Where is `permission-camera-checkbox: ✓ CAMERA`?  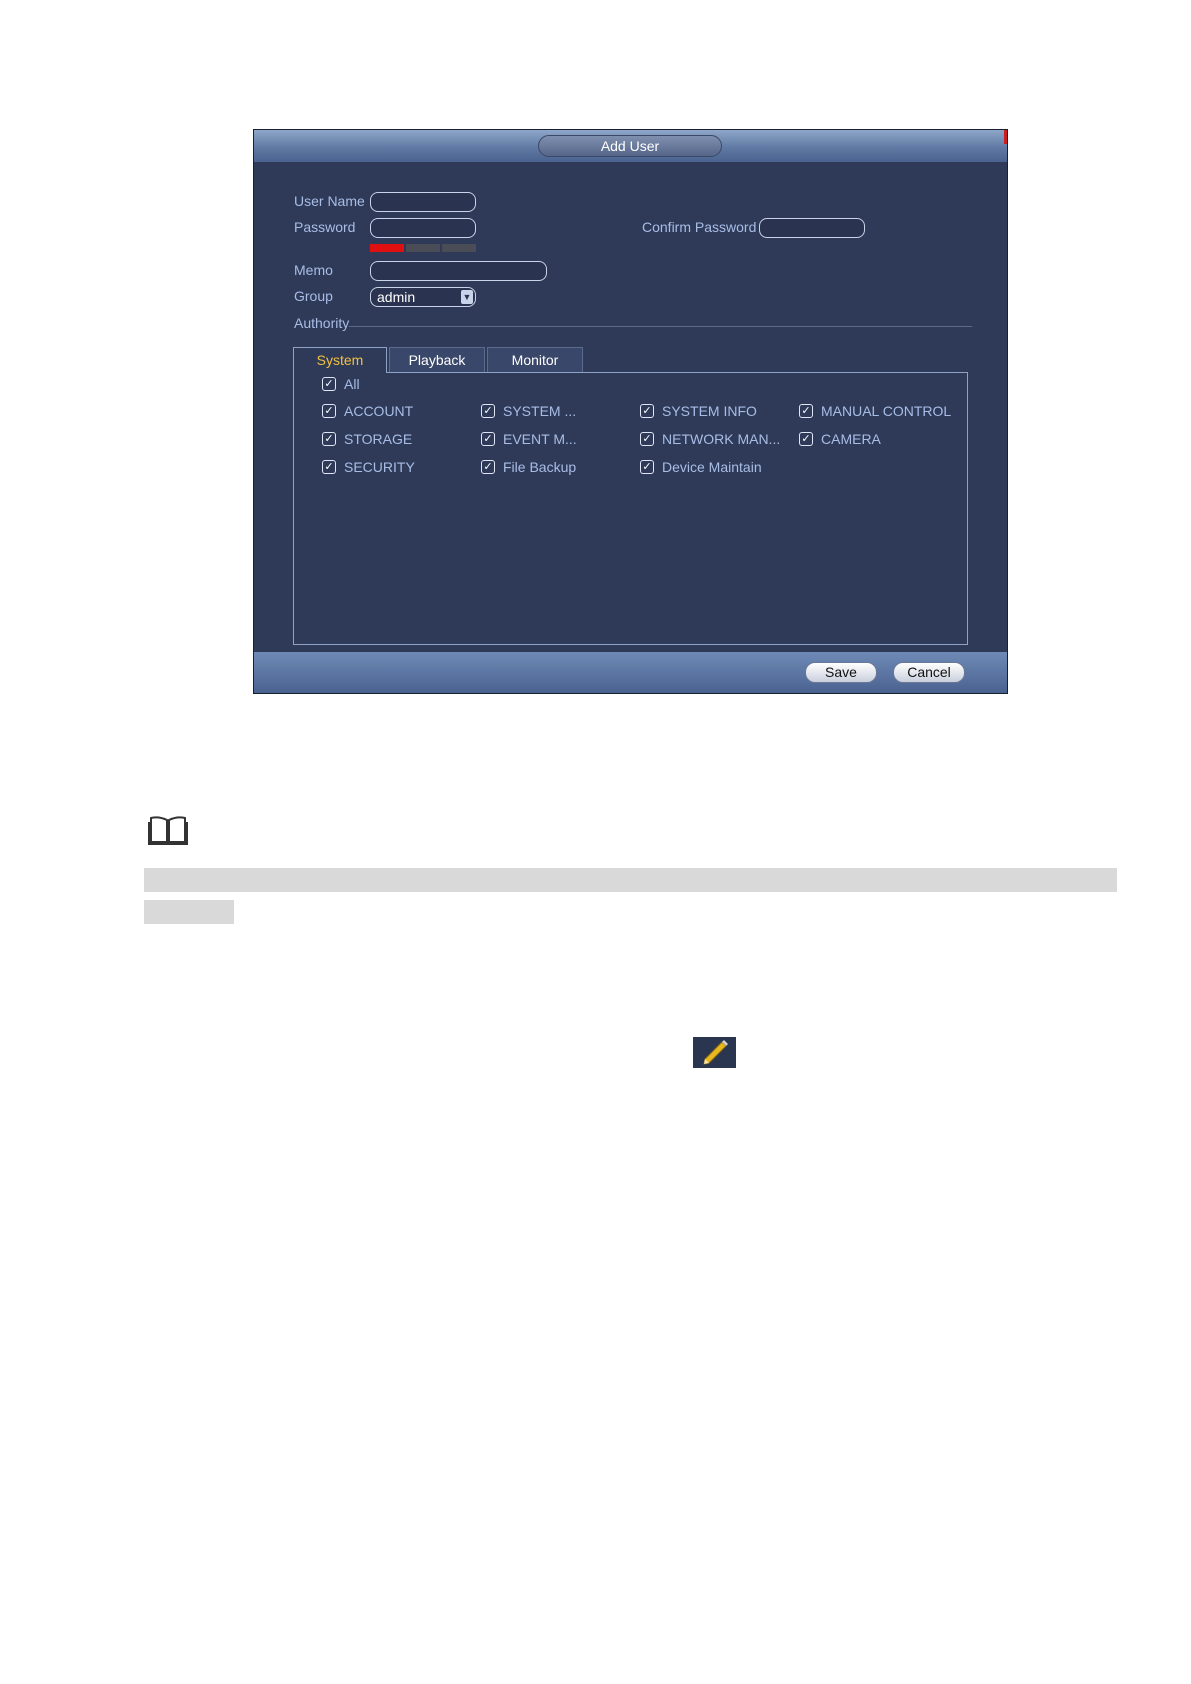
permission-camera-checkbox: ✓ CAMERA is located at coordinates (840, 439).